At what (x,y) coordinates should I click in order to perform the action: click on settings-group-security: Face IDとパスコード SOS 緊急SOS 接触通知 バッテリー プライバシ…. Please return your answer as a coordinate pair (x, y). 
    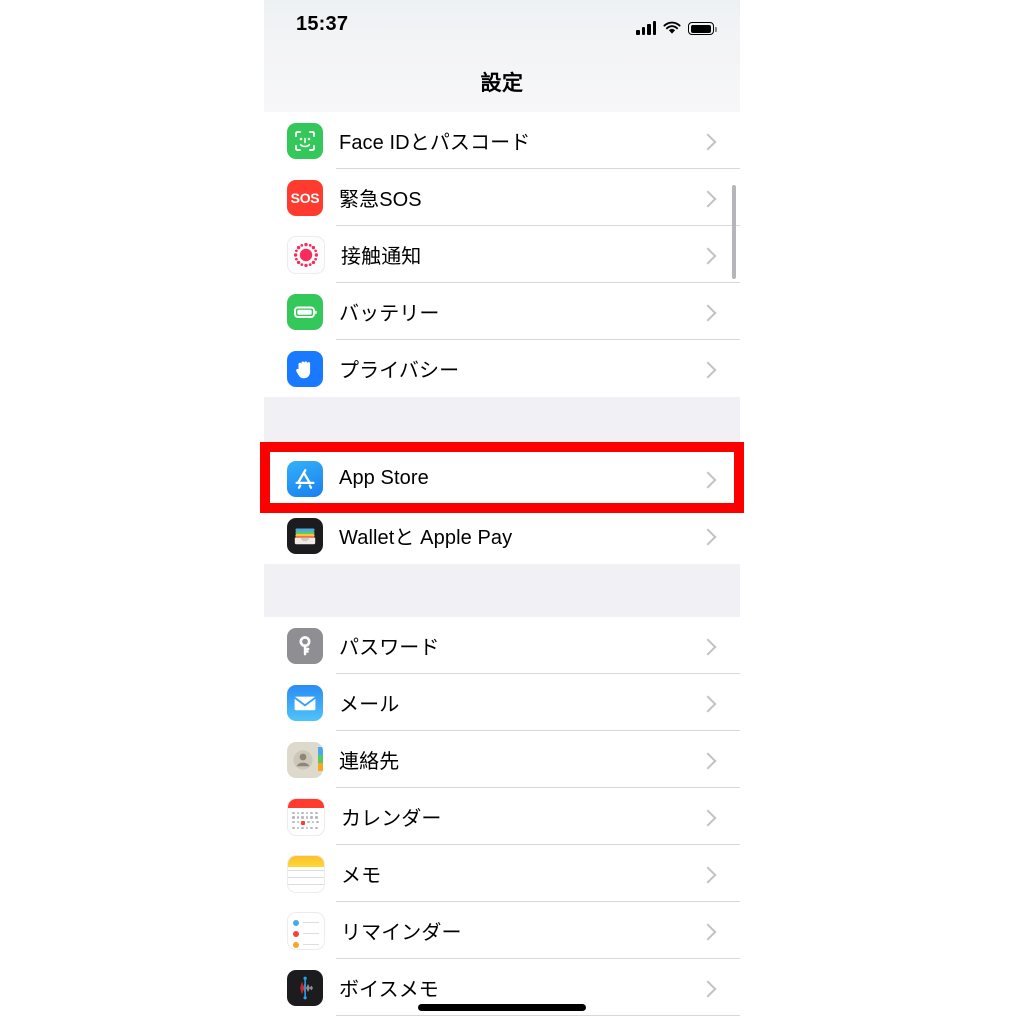
    Looking at the image, I should click on (502, 254).